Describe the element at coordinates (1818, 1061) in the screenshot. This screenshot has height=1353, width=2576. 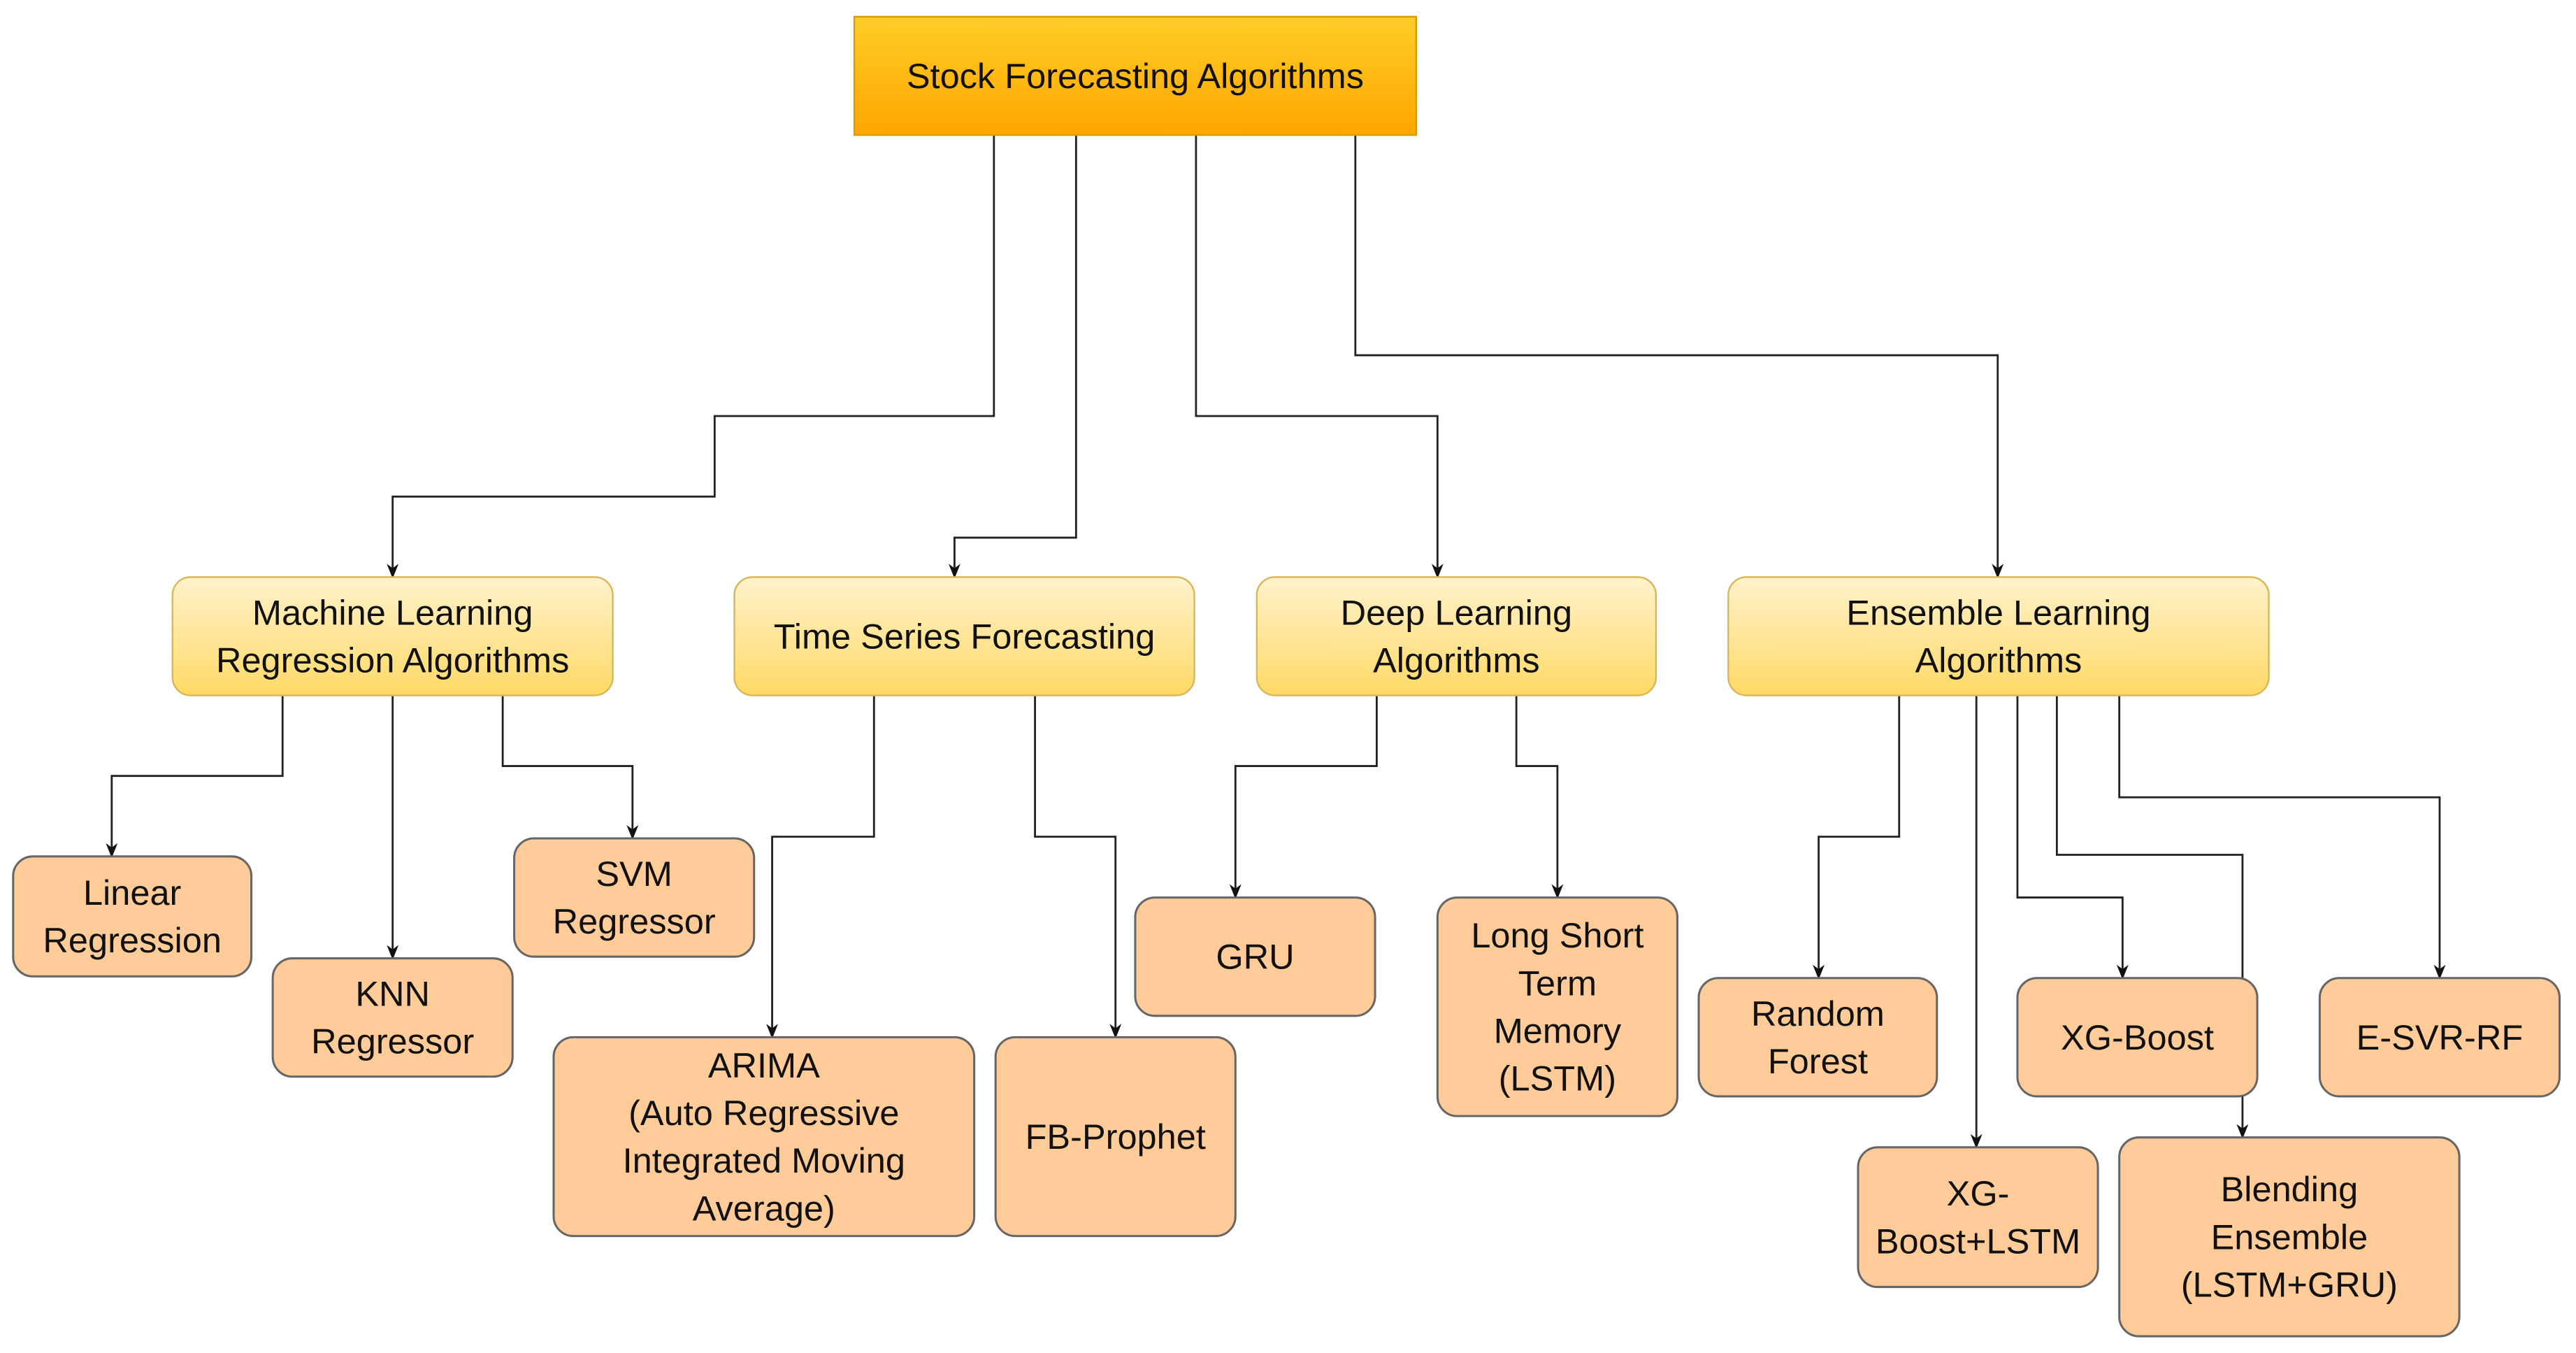
I see `algorithm-node-label: Forest` at that location.